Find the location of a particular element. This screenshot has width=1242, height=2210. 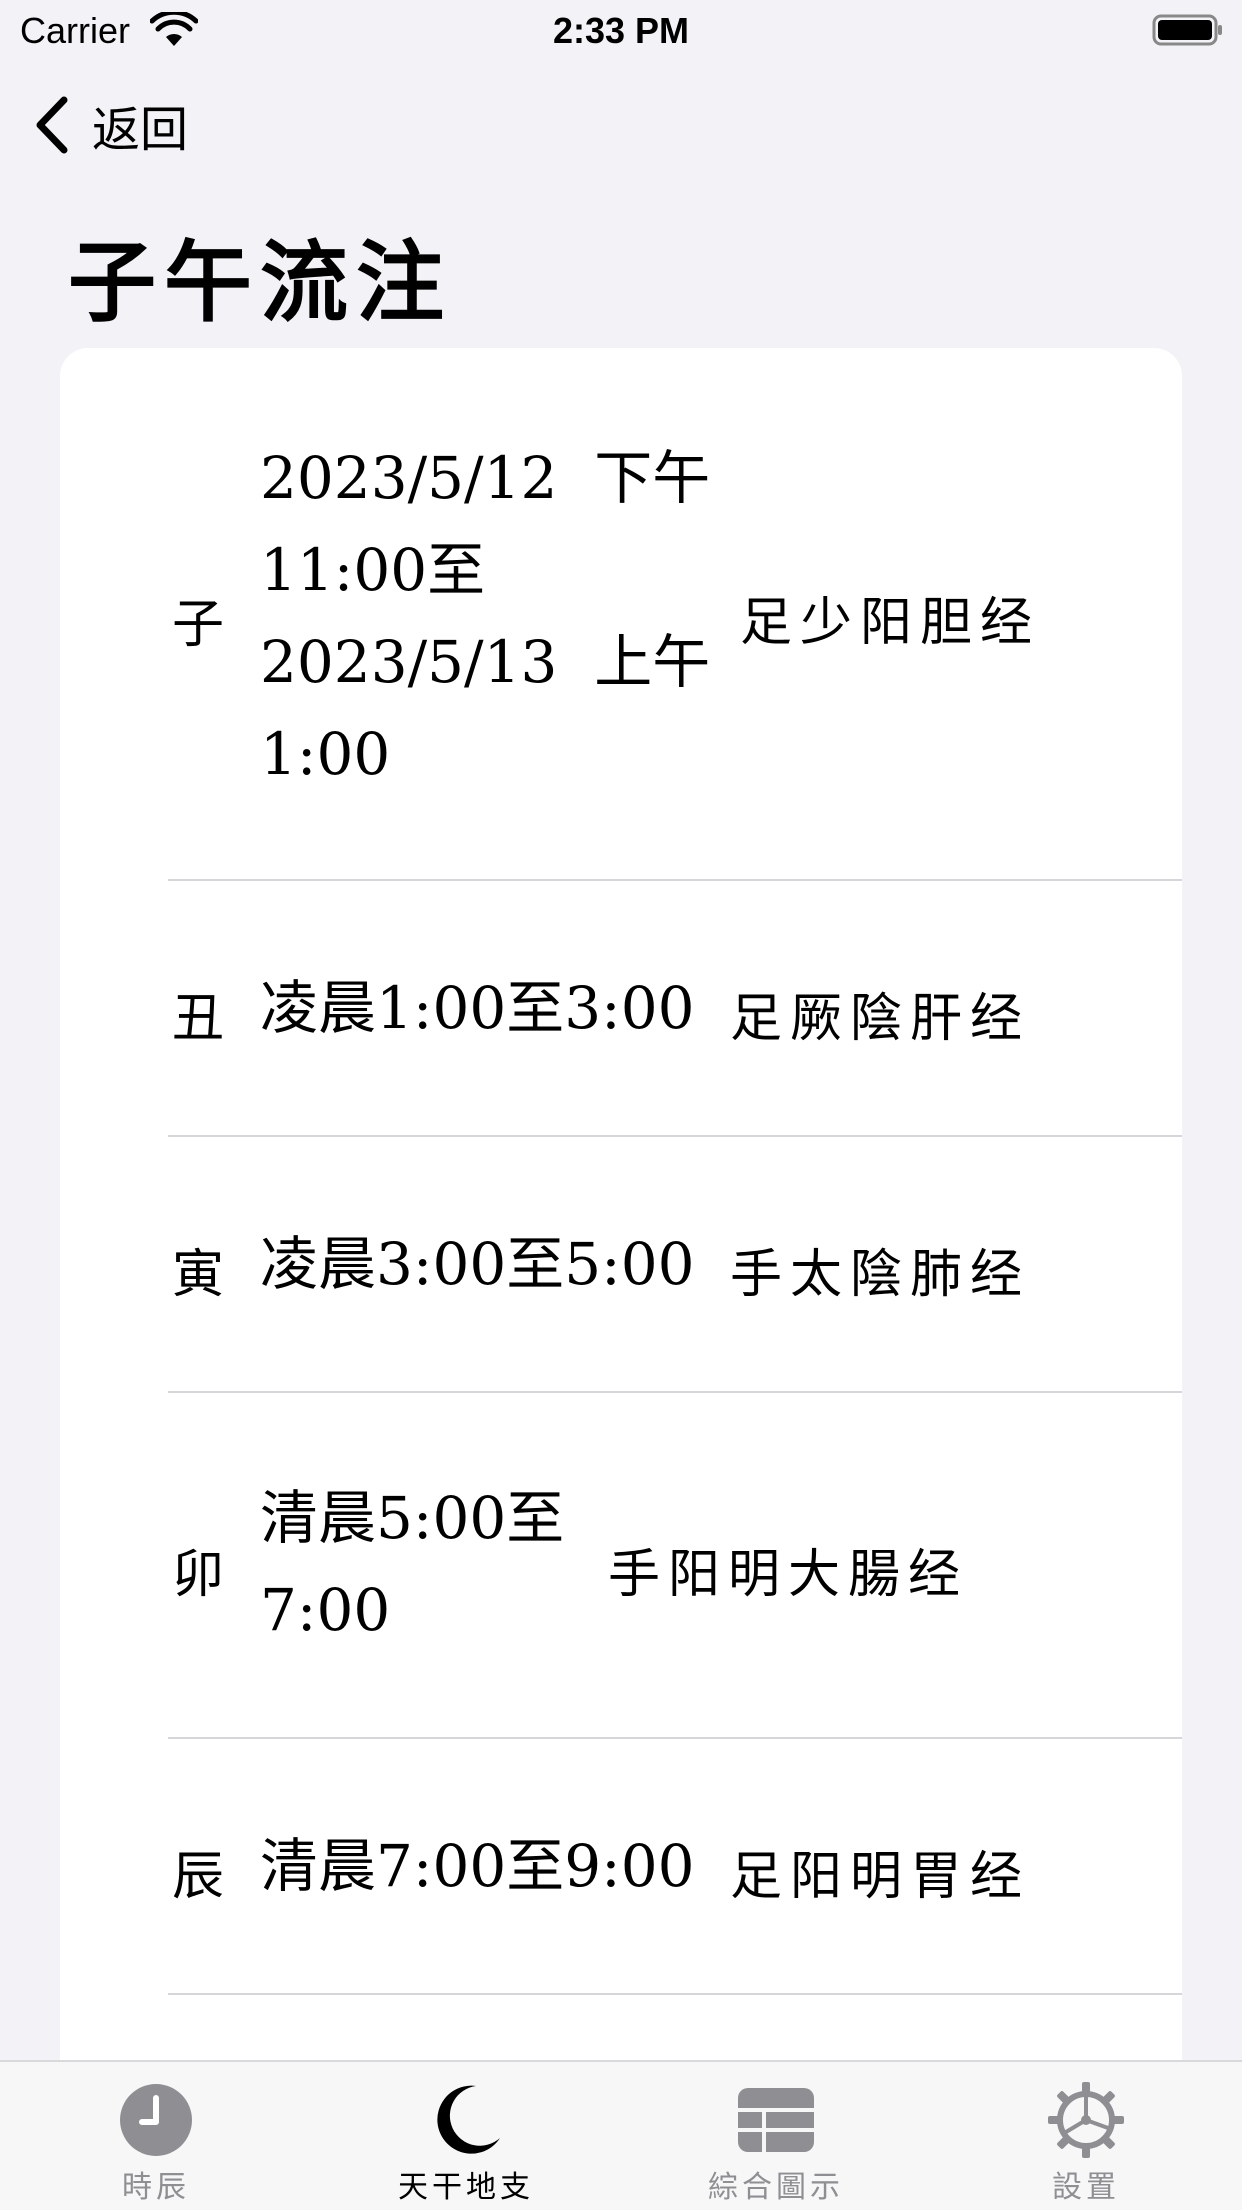

time-range: 清晨5:00至 7:00 is located at coordinates (412, 1564).